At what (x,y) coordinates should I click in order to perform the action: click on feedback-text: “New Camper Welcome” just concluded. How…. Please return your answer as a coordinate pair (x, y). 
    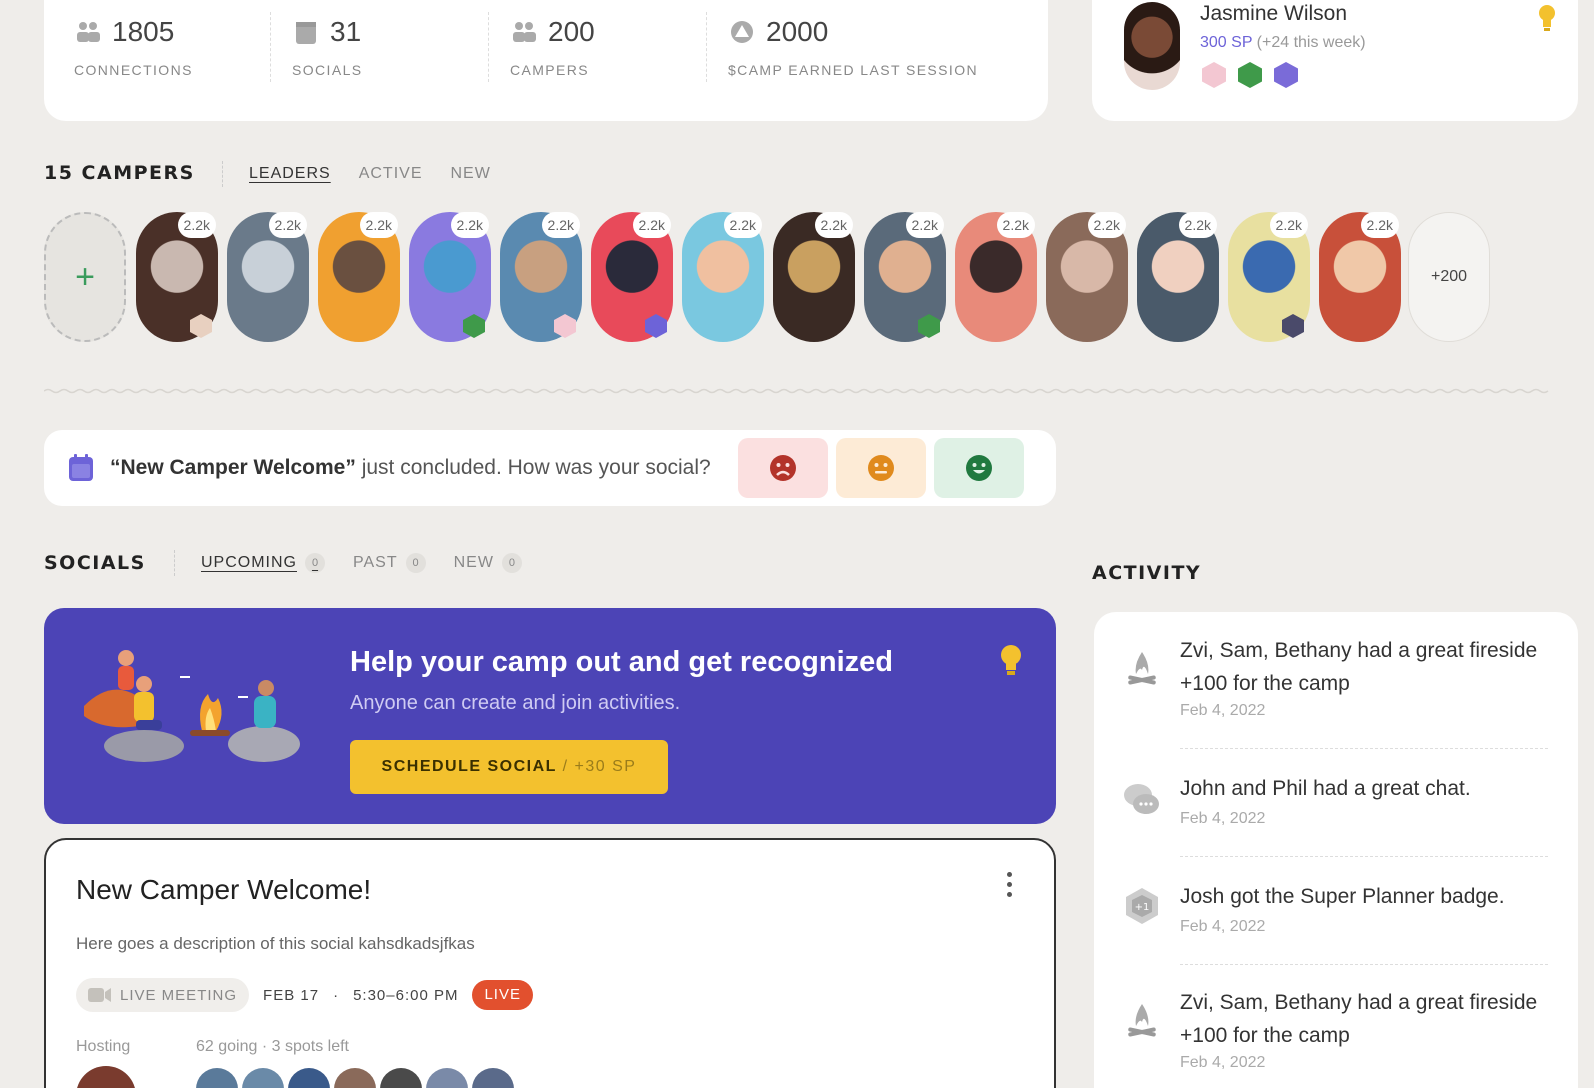
    Looking at the image, I should click on (410, 468).